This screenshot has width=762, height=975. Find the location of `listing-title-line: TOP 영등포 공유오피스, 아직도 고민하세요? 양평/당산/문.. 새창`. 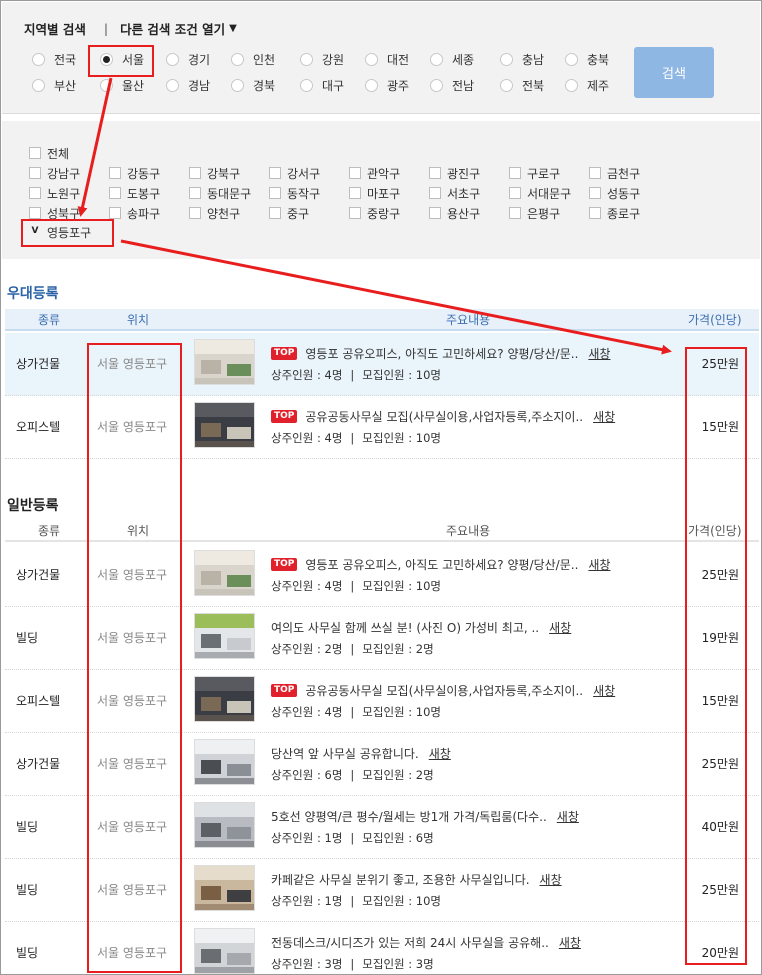

listing-title-line: TOP 영등포 공유오피스, 아직도 고민하세요? 양평/당산/문.. 새창 is located at coordinates (440, 353).